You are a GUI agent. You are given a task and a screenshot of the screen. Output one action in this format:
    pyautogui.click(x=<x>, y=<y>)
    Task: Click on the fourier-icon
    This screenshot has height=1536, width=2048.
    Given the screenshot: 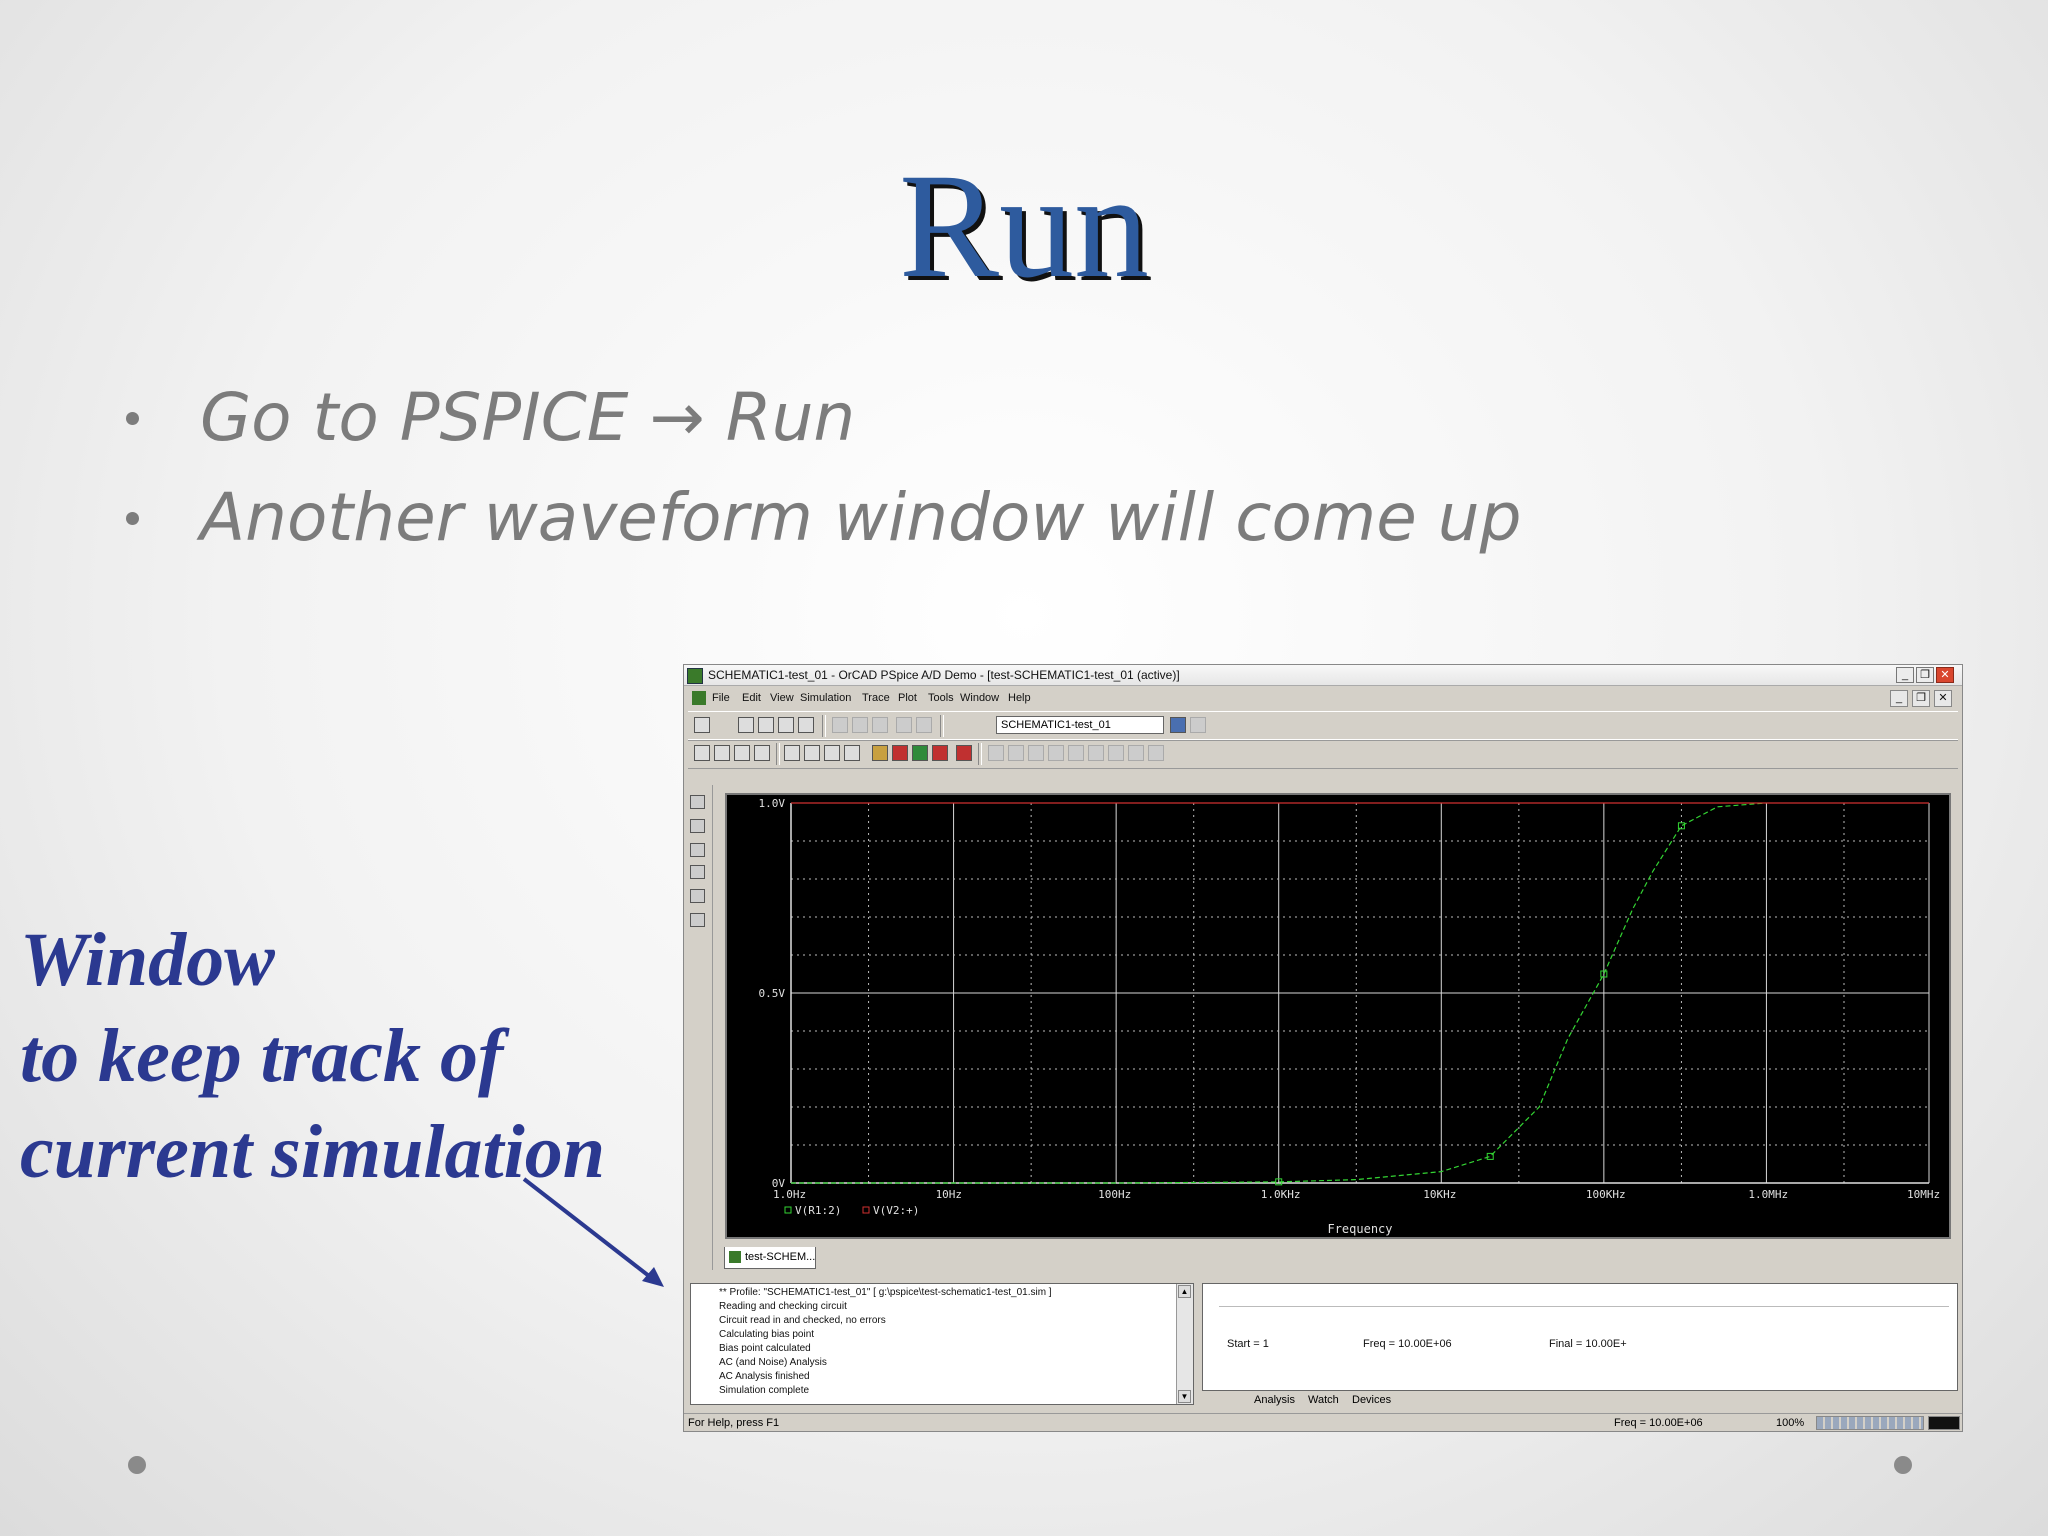 What is the action you would take?
    pyautogui.click(x=812, y=753)
    